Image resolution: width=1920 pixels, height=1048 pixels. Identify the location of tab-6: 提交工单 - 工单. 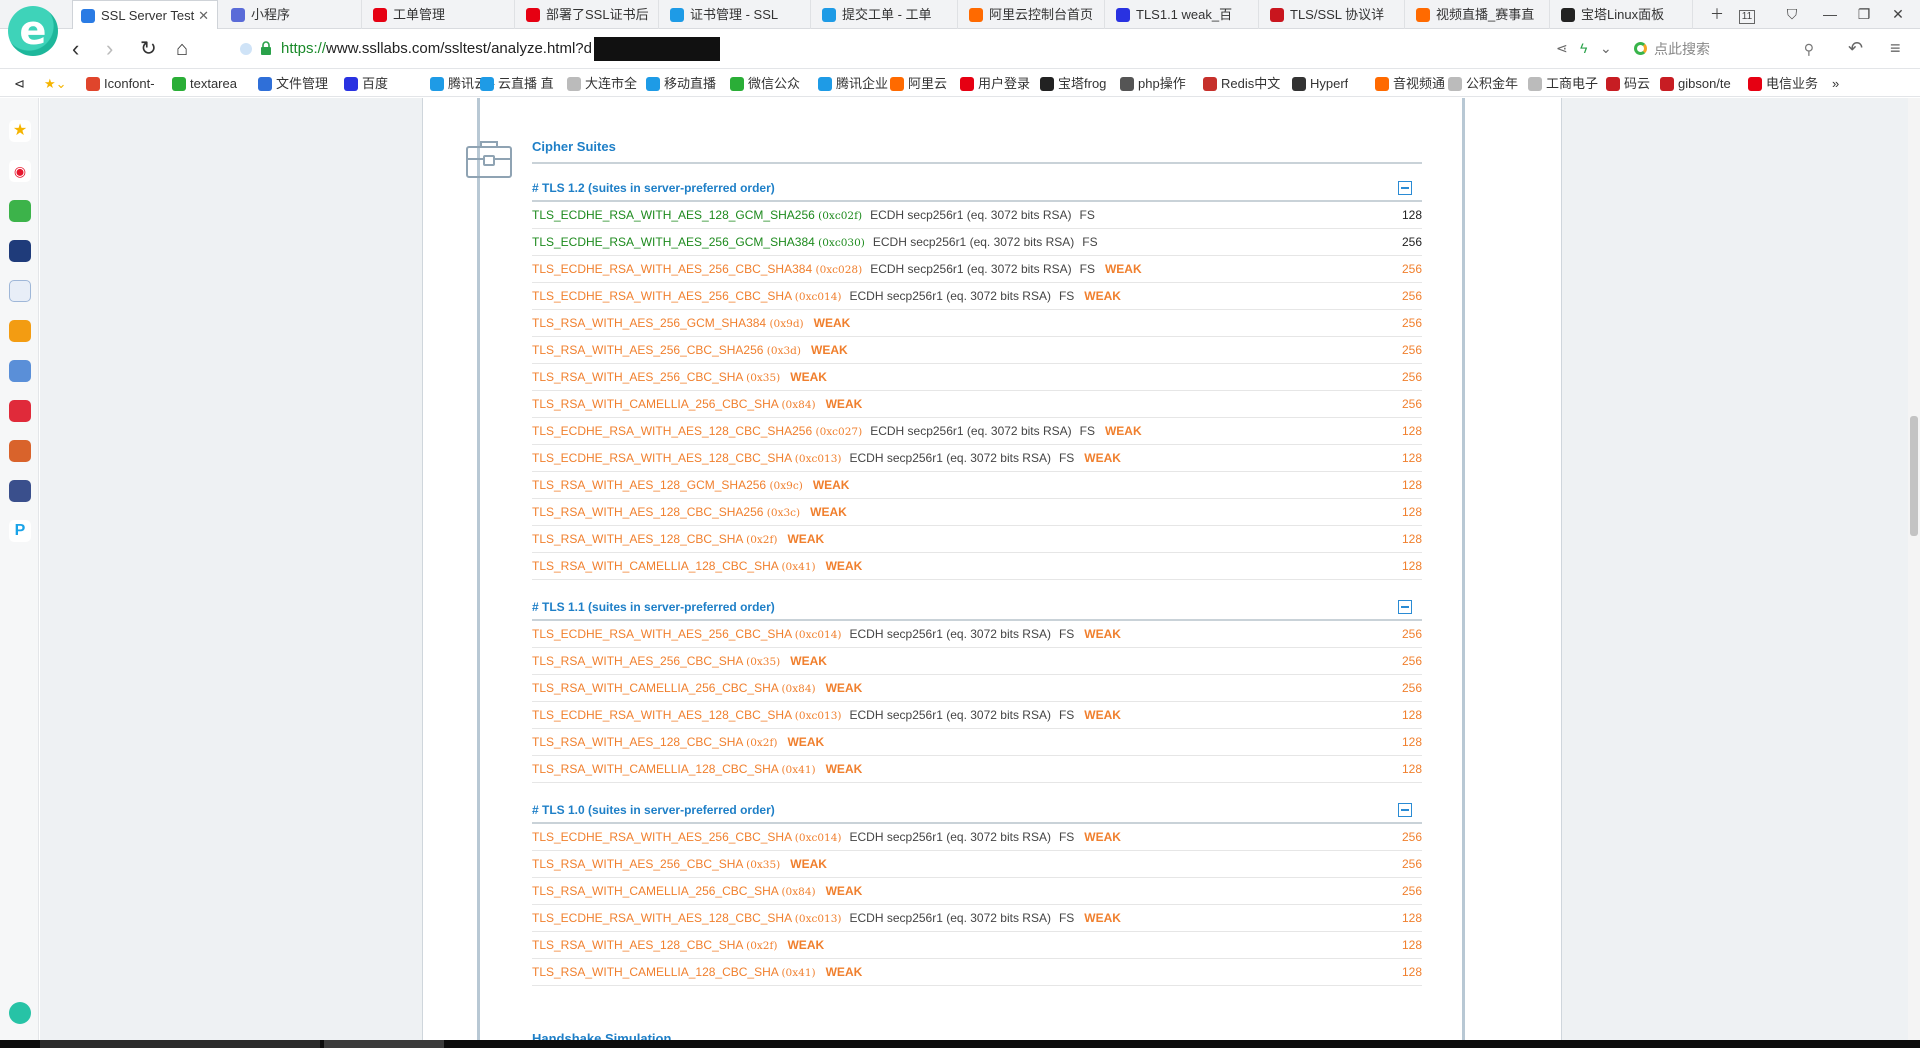
(886, 14).